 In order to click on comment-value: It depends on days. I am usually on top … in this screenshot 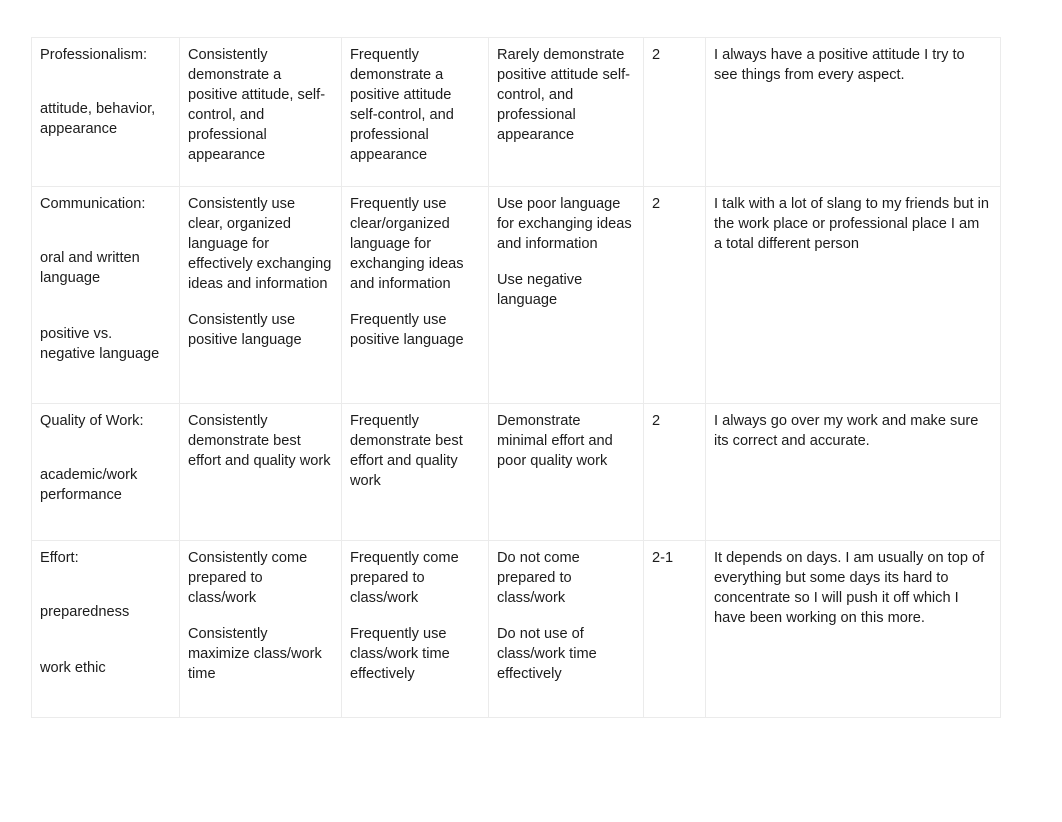, I will do `click(849, 588)`.